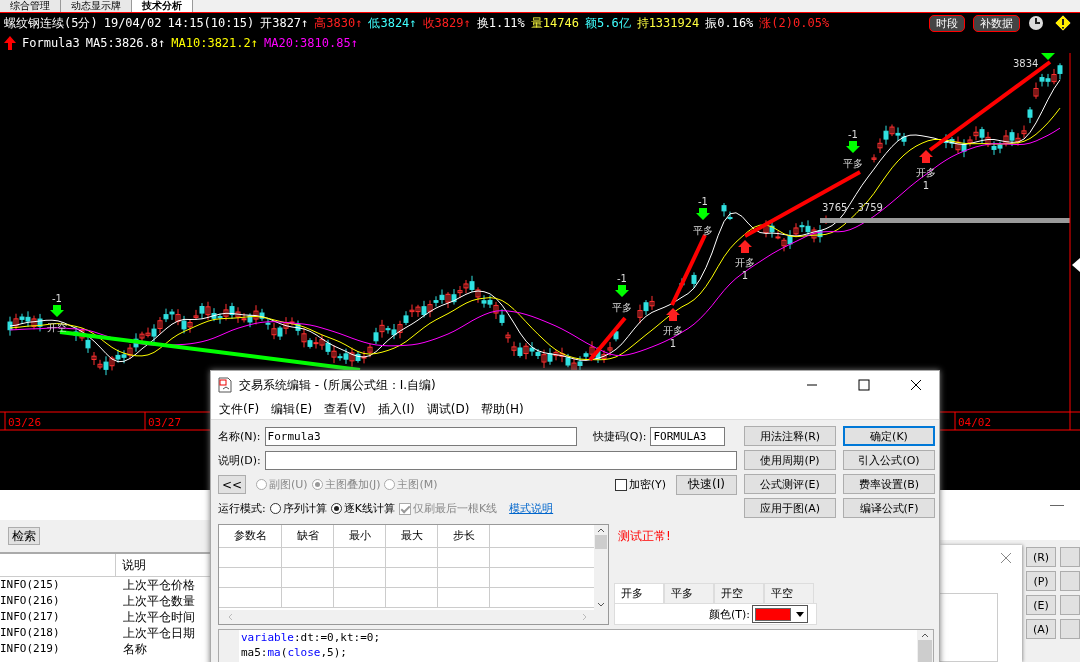 This screenshot has height=662, width=1080. I want to click on date-label: 04/02, so click(975, 422).